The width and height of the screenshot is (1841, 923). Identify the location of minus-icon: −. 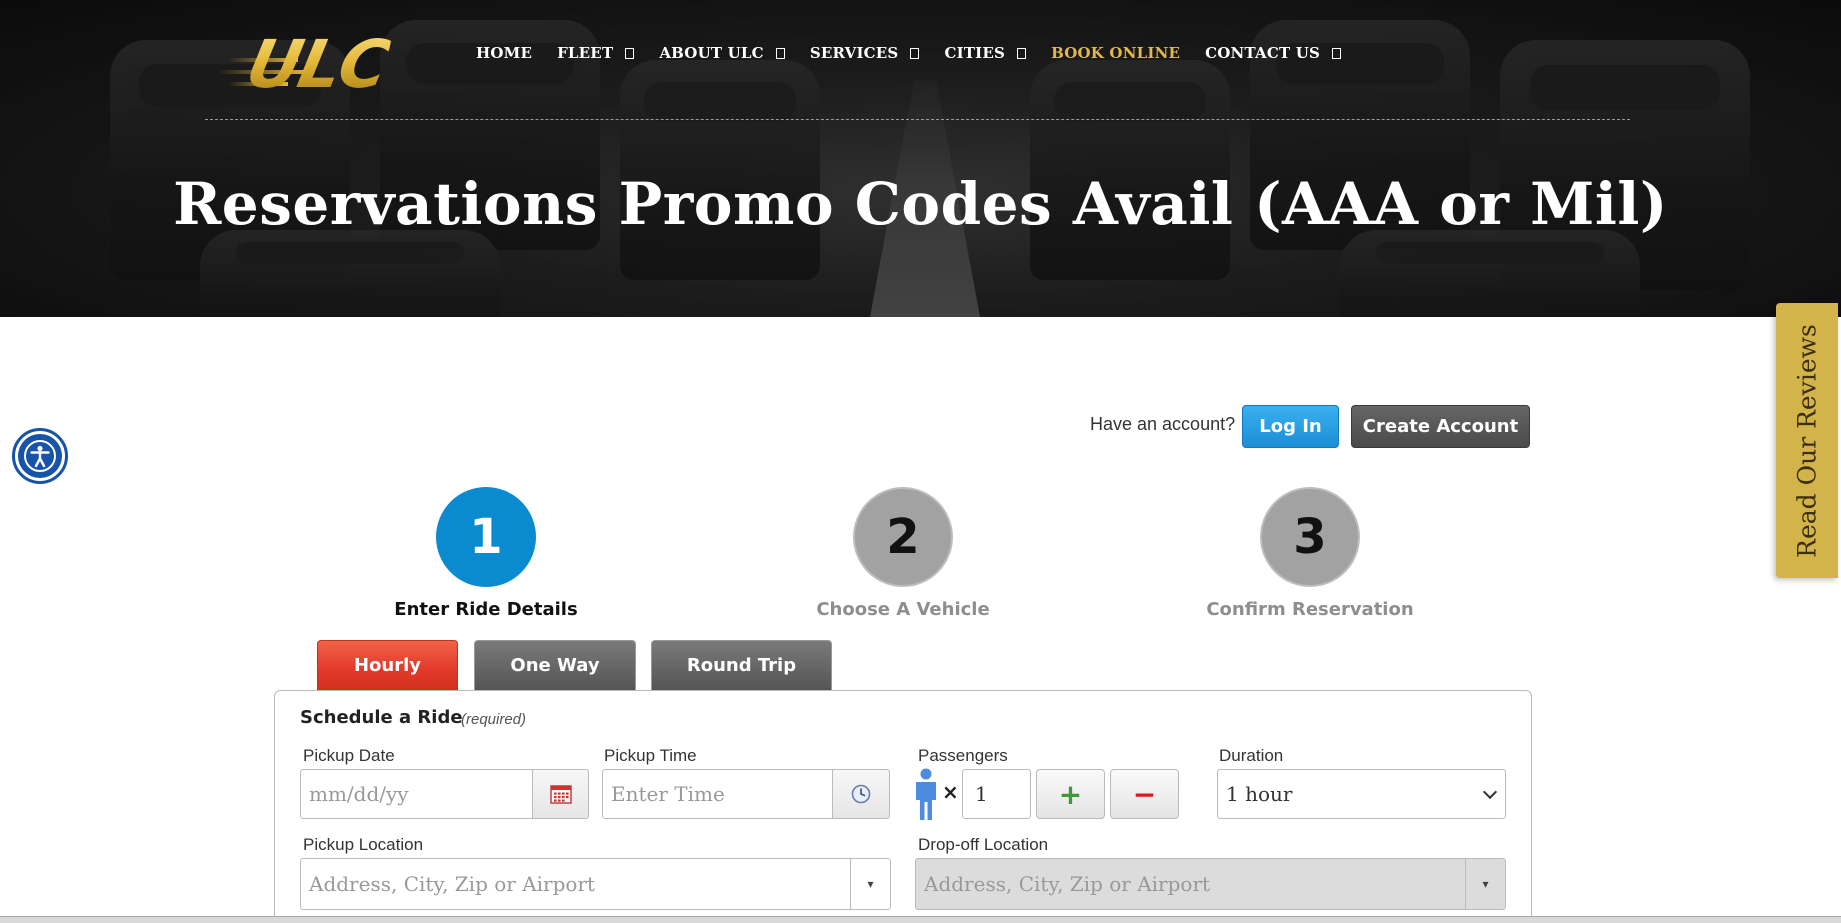
(1144, 794).